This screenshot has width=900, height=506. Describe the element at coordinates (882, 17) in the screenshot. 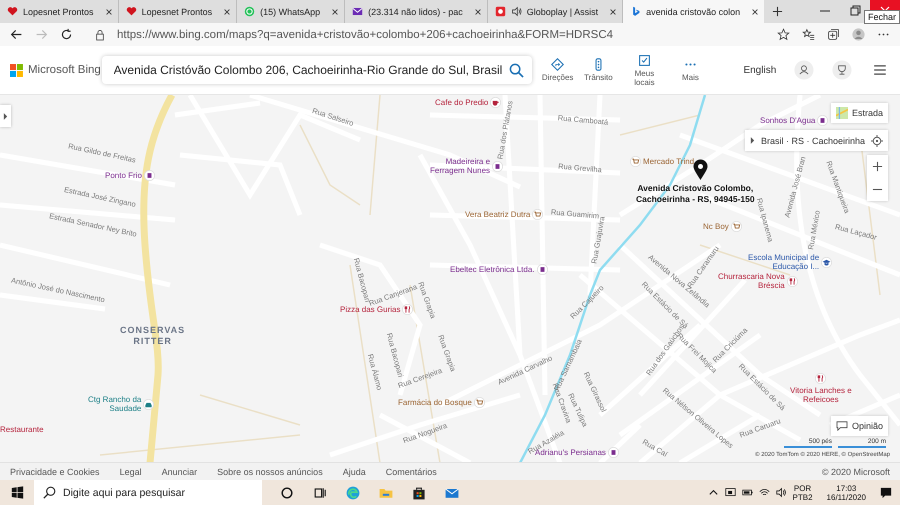

I see `tooltip: Fechar` at that location.